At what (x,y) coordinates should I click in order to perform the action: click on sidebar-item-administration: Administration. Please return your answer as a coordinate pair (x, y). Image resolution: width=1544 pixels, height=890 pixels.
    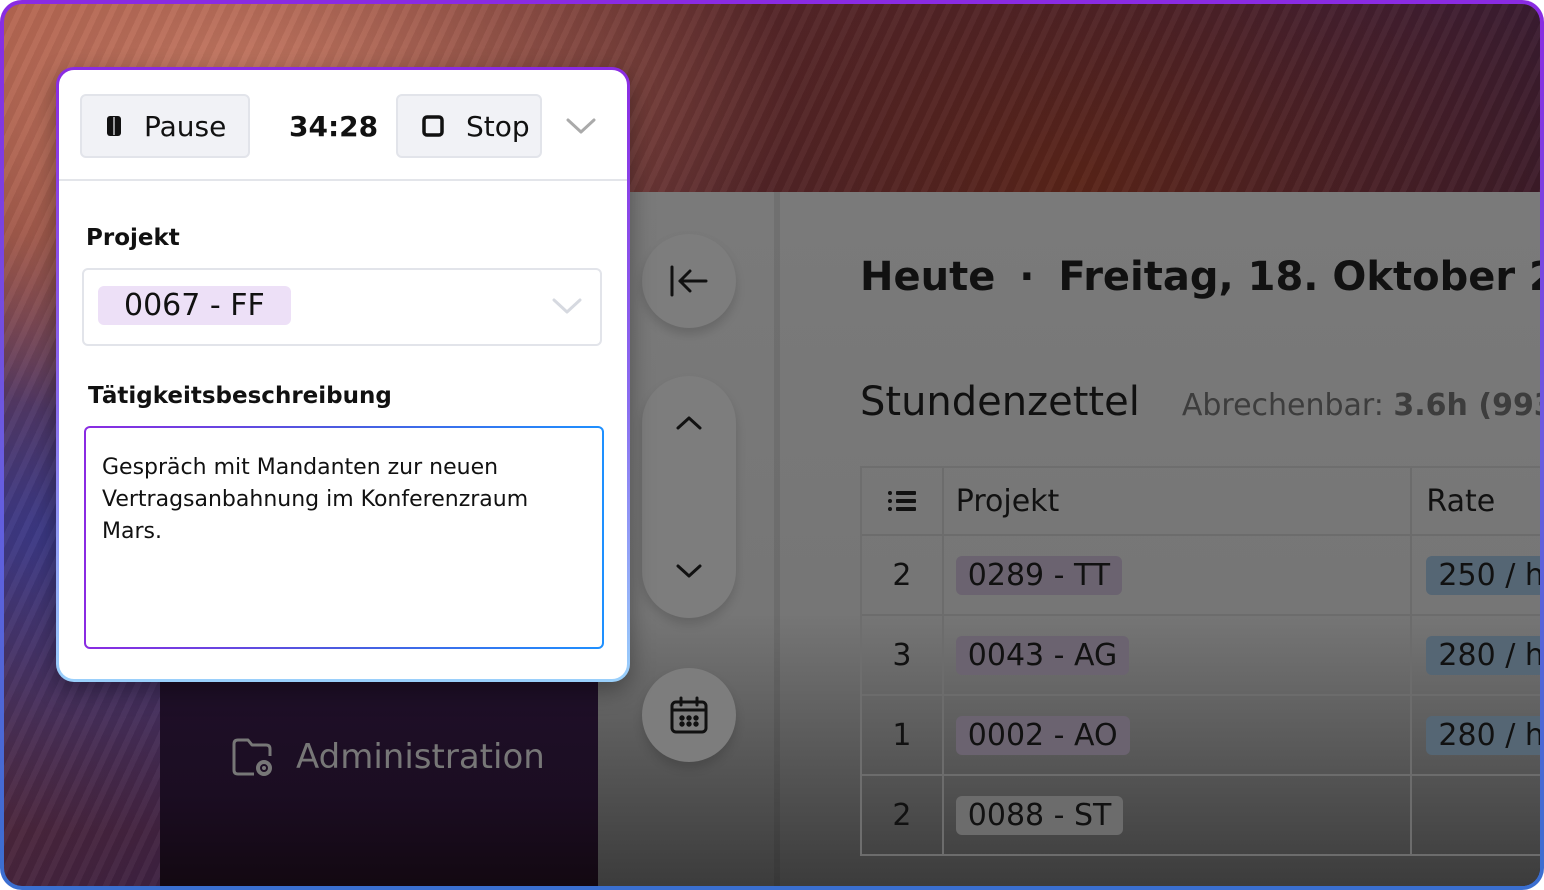
    Looking at the image, I should click on (387, 757).